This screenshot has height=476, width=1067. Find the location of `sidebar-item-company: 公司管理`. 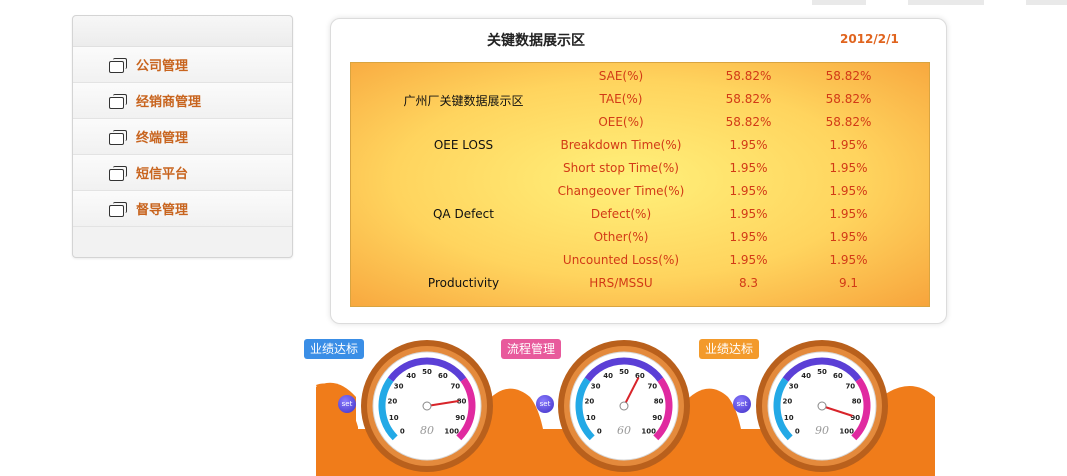

sidebar-item-company: 公司管理 is located at coordinates (182, 65).